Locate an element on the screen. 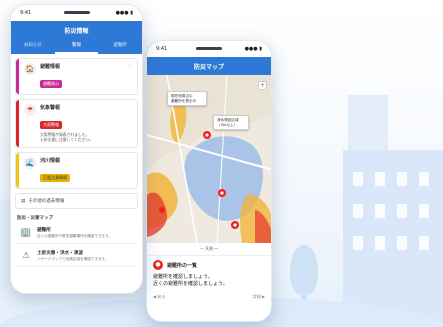 The width and height of the screenshot is (443, 327). alert-title: 避難情報 is located at coordinates (50, 67).